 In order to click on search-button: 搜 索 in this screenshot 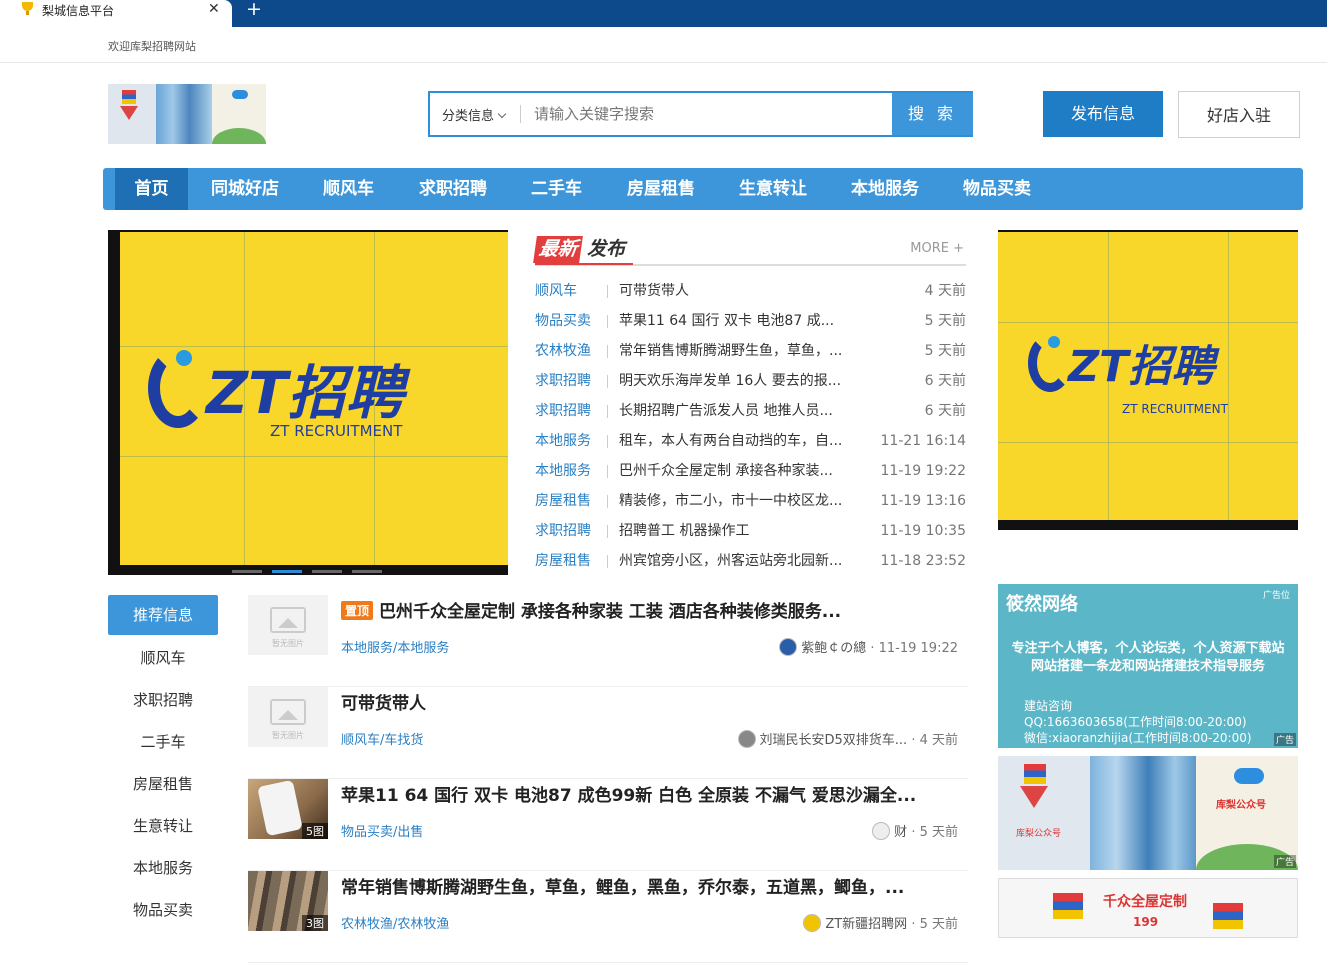, I will do `click(932, 114)`.